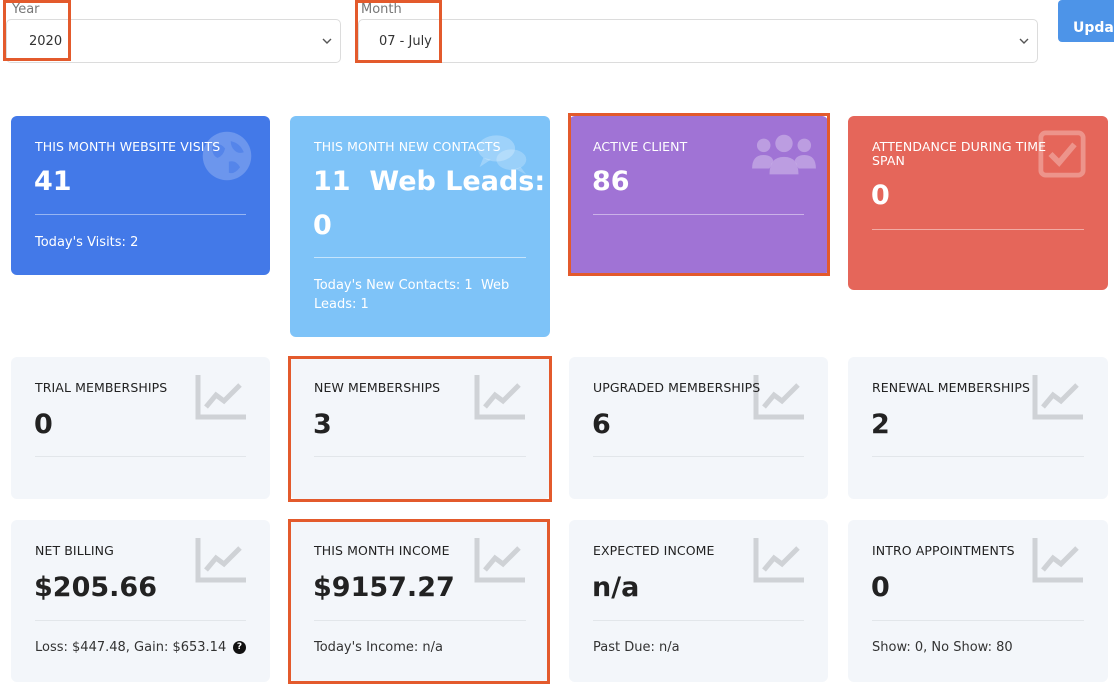 This screenshot has width=1114, height=688. I want to click on card-footer: Loss: $447.48, Gain: $653.14, so click(131, 647).